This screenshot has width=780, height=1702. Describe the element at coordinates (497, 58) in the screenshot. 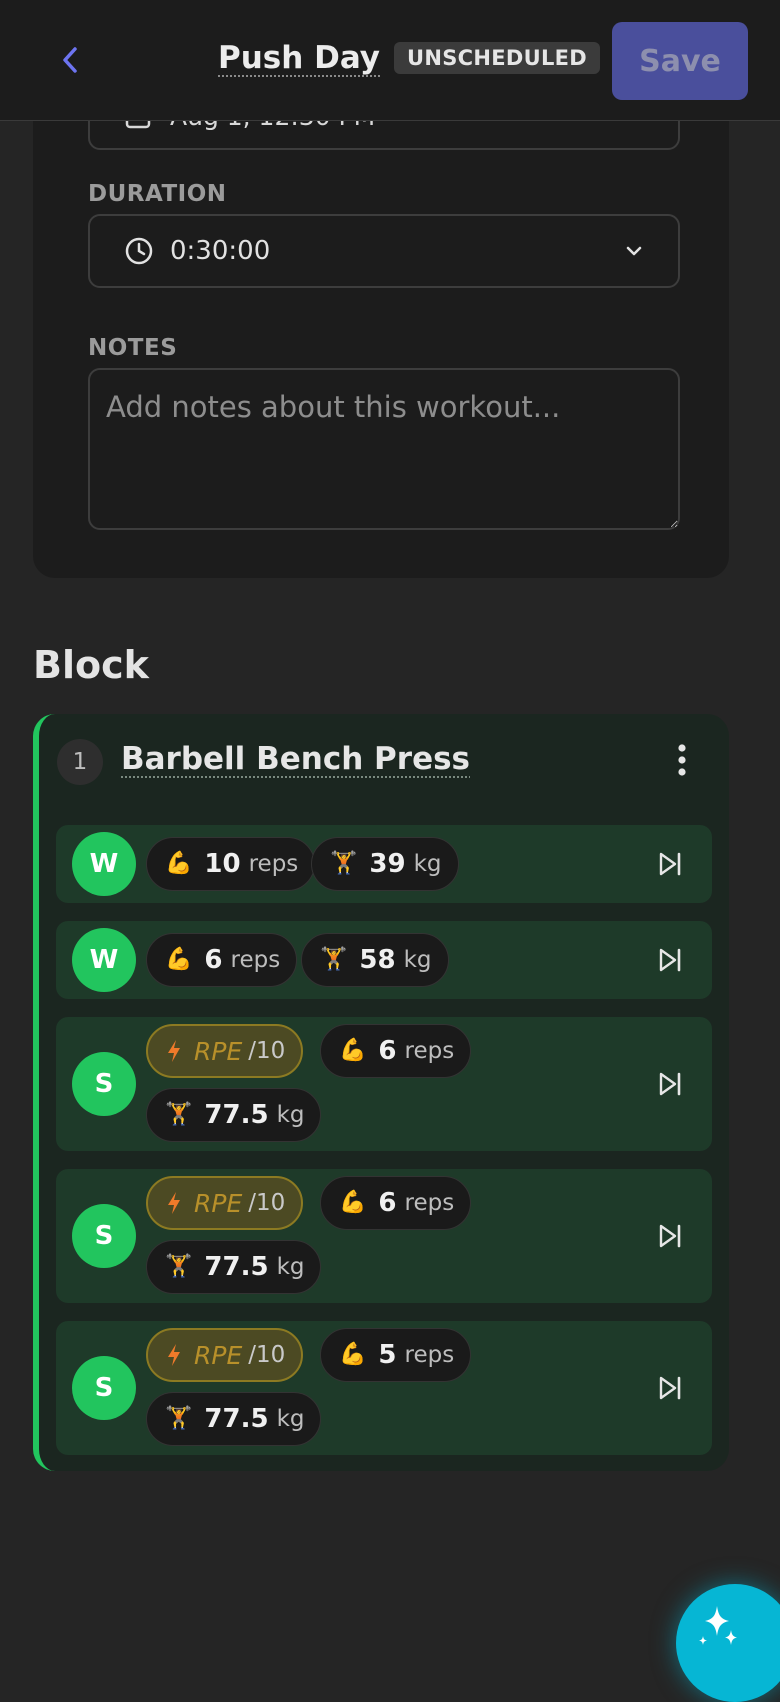

I see `status-badge: UNSCHEDULED` at that location.